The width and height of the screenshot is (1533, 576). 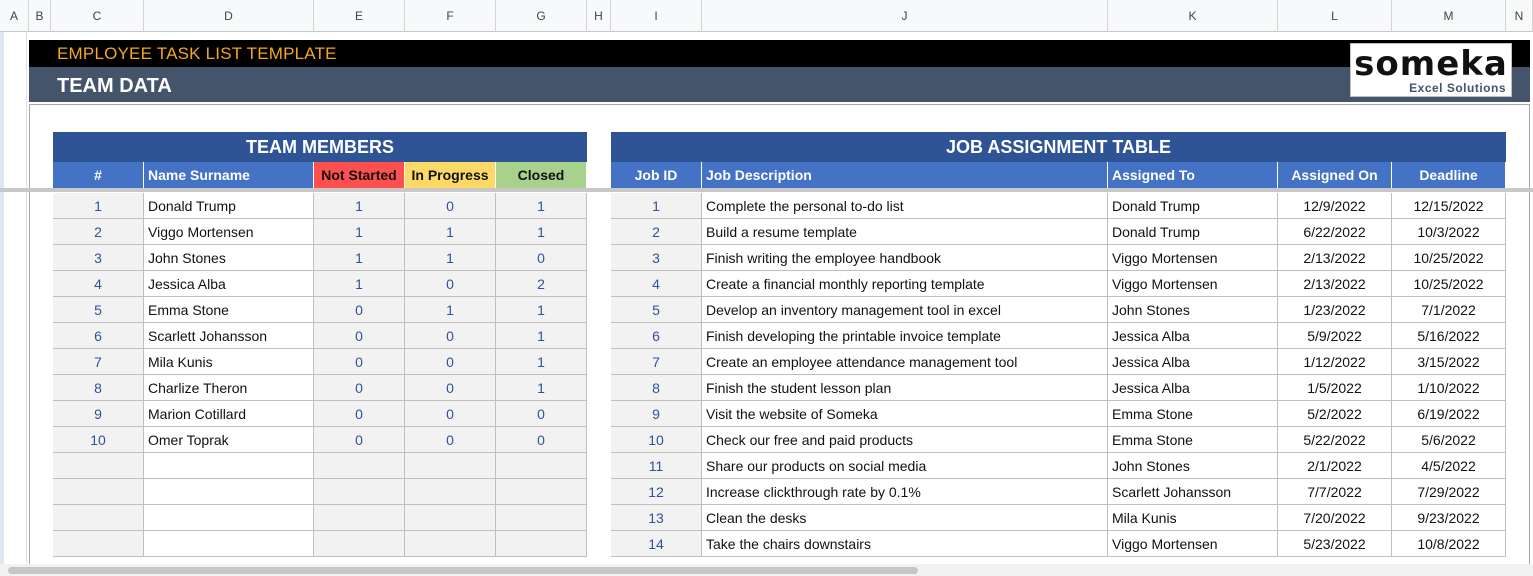 I want to click on header-index: #, so click(x=98, y=175).